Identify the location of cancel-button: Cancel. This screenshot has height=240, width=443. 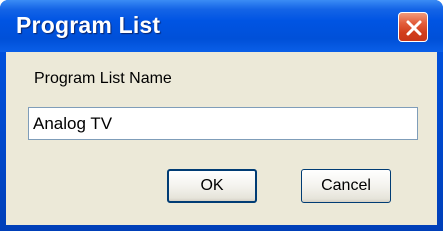
(346, 186).